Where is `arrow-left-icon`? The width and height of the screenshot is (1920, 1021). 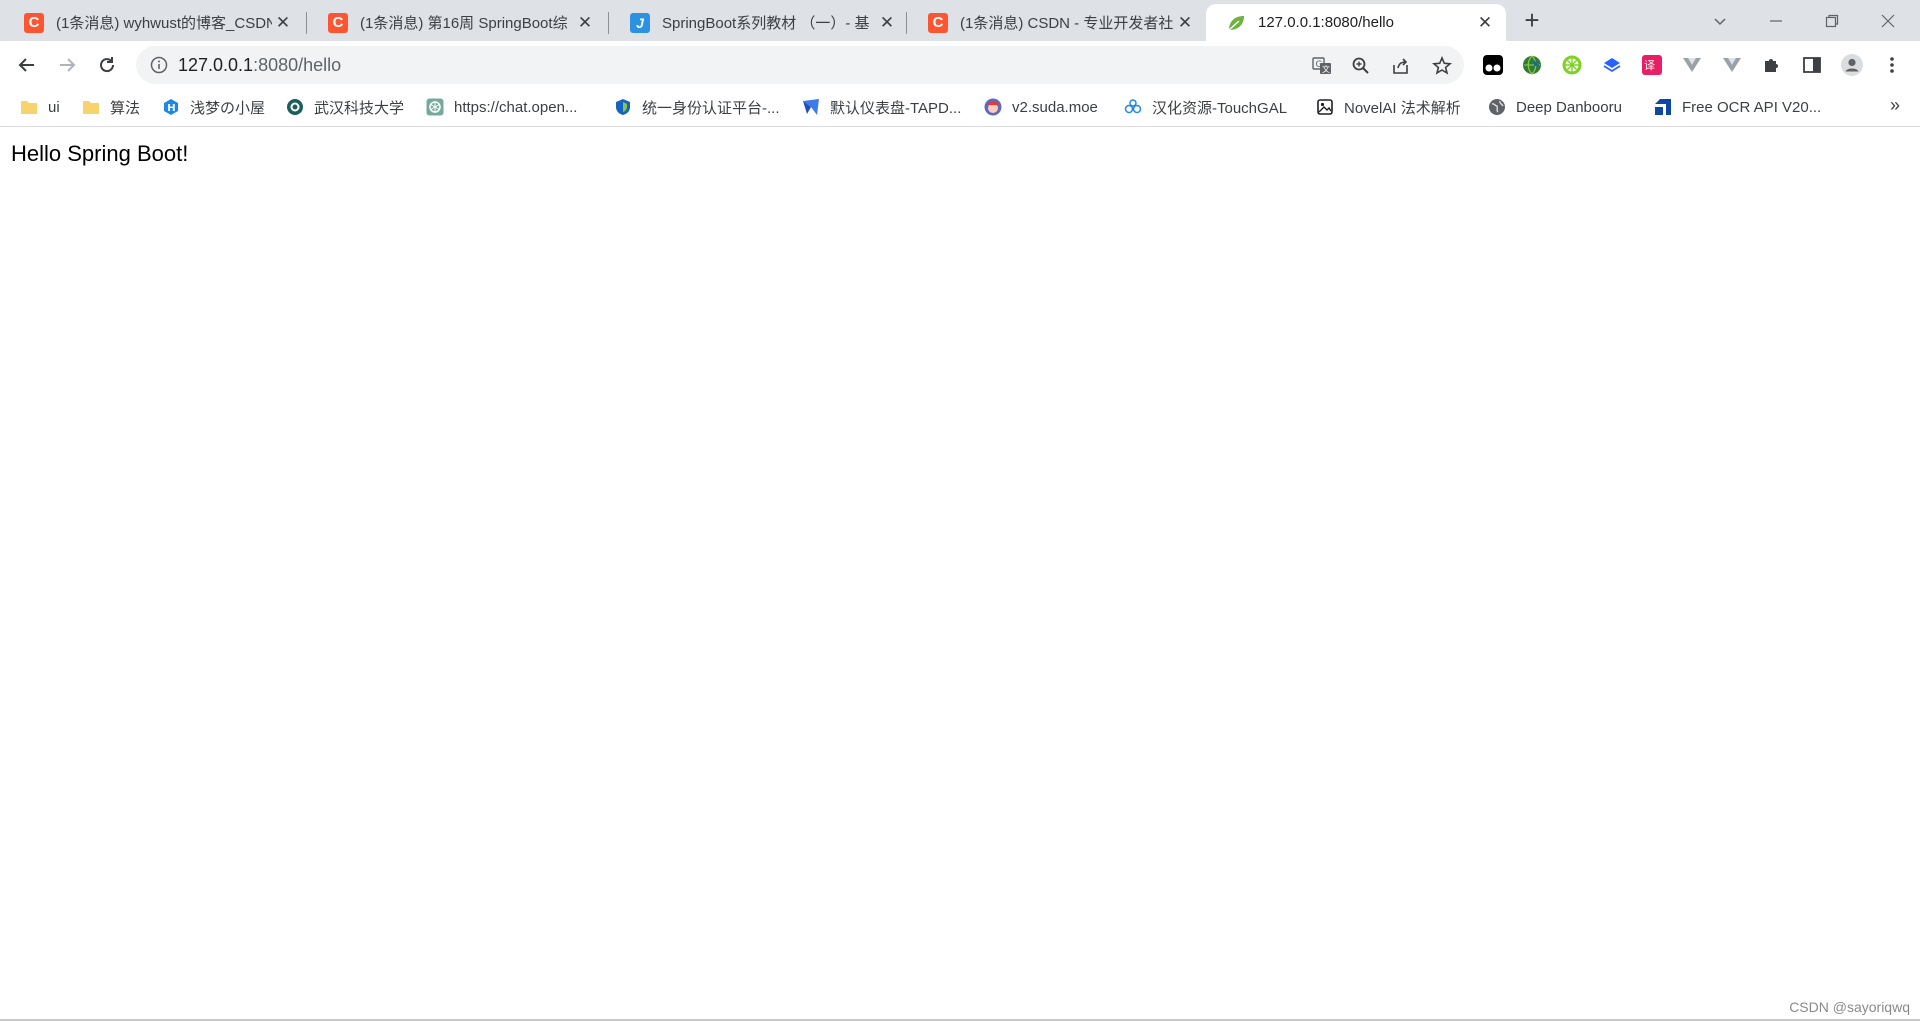
arrow-left-icon is located at coordinates (26, 65).